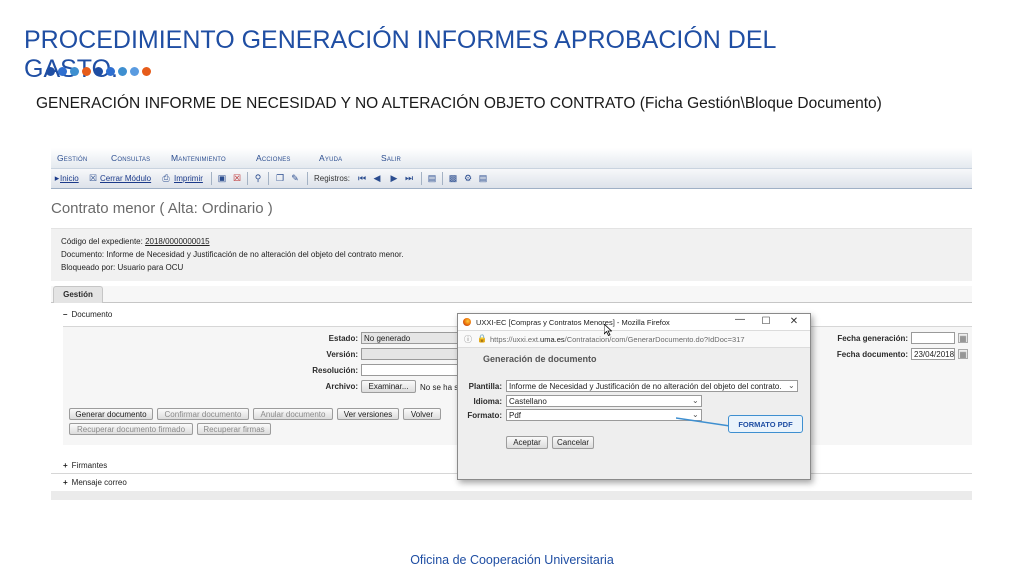 The height and width of the screenshot is (576, 1024). Describe the element at coordinates (342, 354) in the screenshot. I see `version-label: Versión:` at that location.